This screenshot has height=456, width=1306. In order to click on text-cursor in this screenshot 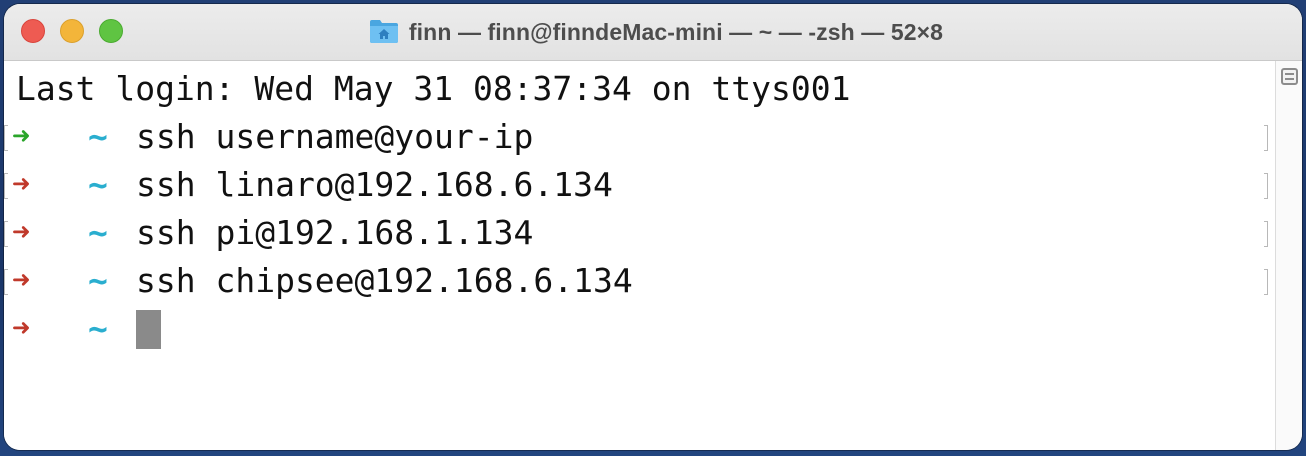, I will do `click(148, 329)`.